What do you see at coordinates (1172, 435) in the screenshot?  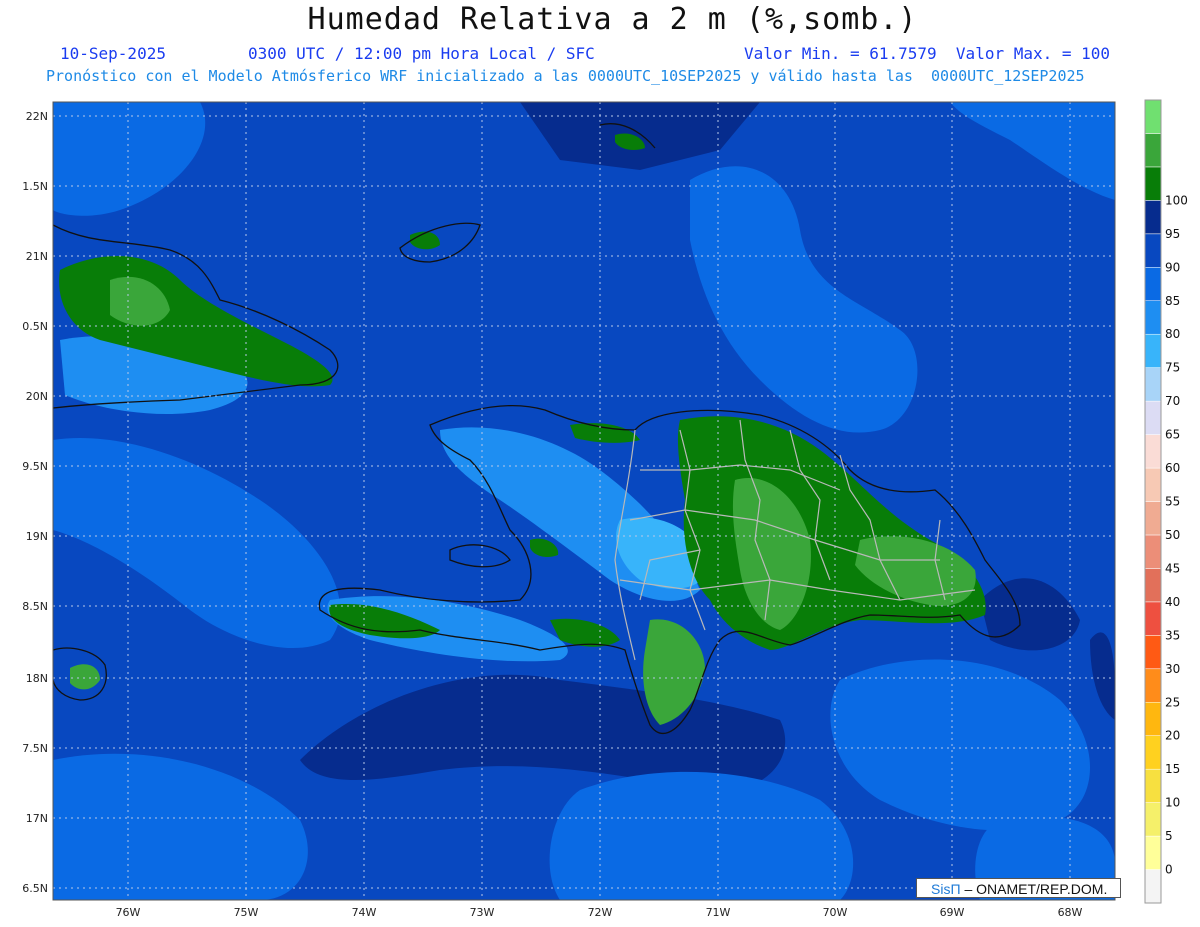 I see `colorbar-label: 65` at bounding box center [1172, 435].